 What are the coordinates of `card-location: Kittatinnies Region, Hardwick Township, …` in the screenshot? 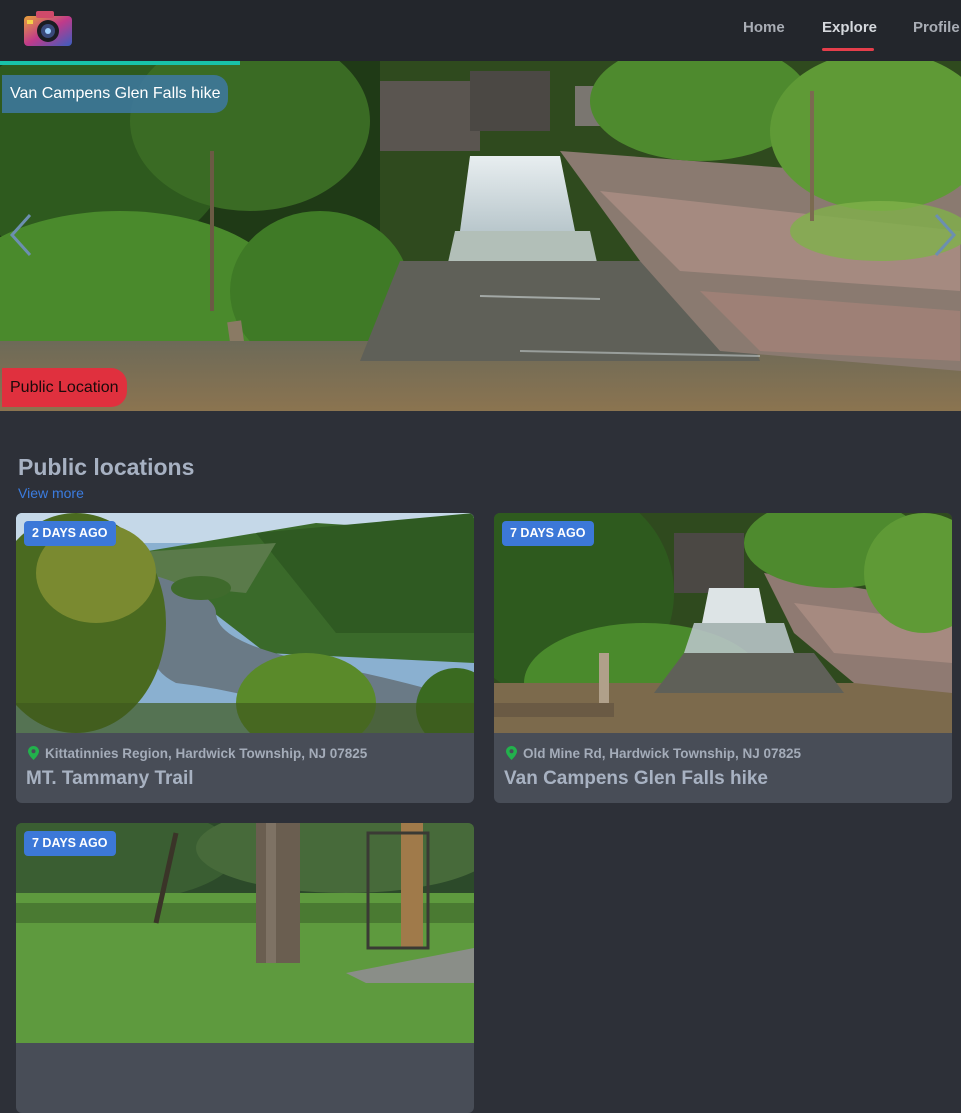 It's located at (197, 753).